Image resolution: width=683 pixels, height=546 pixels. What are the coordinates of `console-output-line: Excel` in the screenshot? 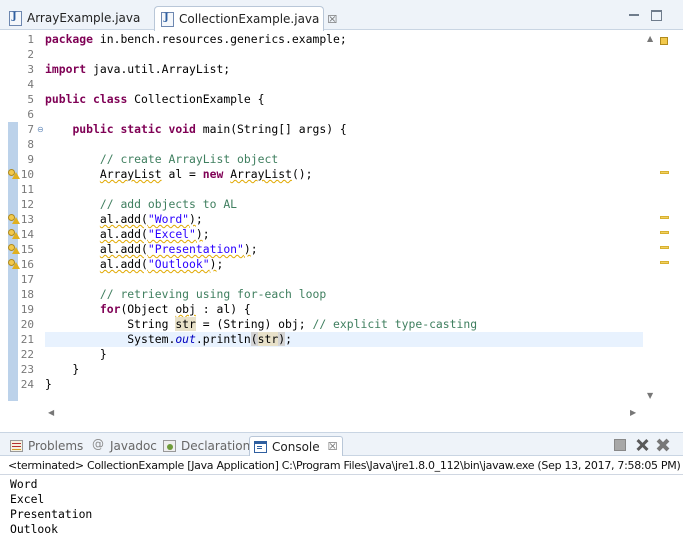 It's located at (27, 499).